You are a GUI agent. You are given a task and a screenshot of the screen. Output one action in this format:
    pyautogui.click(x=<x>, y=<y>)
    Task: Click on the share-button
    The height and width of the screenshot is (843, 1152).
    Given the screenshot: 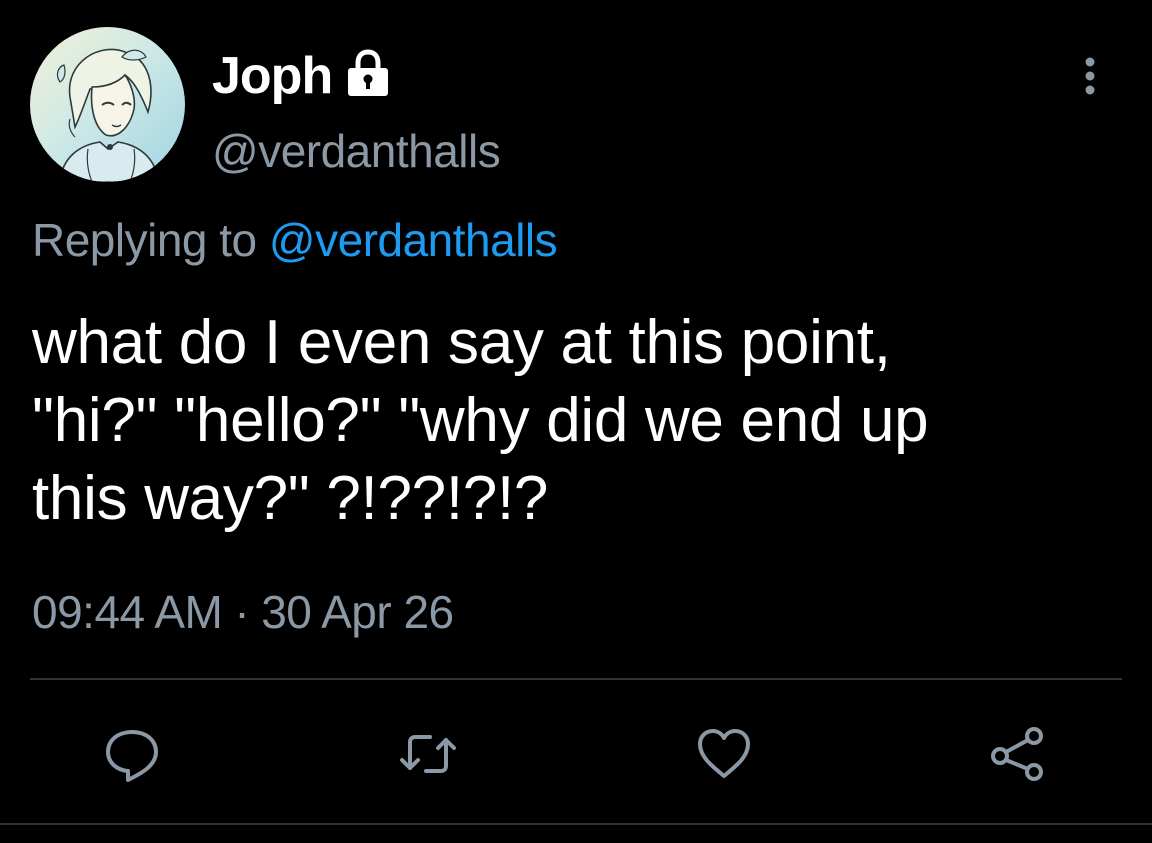 What is the action you would take?
    pyautogui.click(x=1018, y=754)
    